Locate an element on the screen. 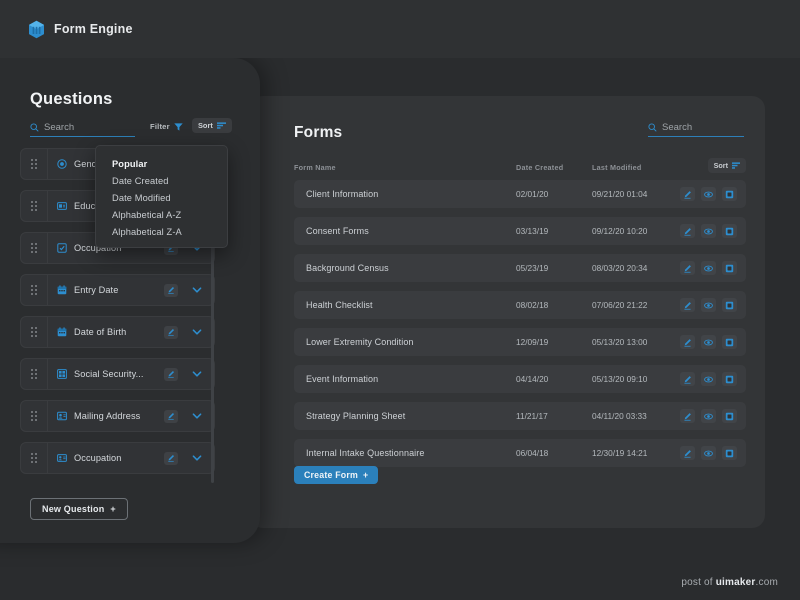 This screenshot has width=800, height=600. duplicate-icon is located at coordinates (729, 231).